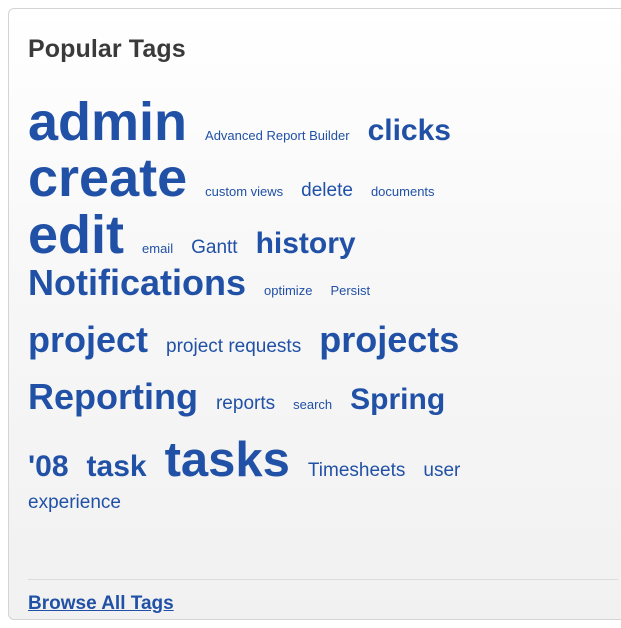 Image resolution: width=621 pixels, height=628 pixels. I want to click on tag-project: project, so click(88, 340).